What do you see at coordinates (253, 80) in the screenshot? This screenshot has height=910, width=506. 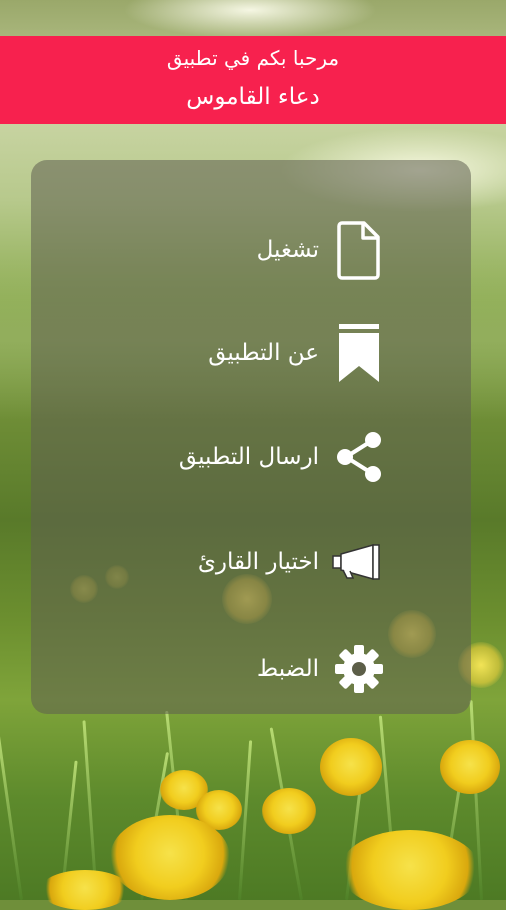 I see `welcome-header: مرحبا بكم في تطبيق دعاء القاموس` at bounding box center [253, 80].